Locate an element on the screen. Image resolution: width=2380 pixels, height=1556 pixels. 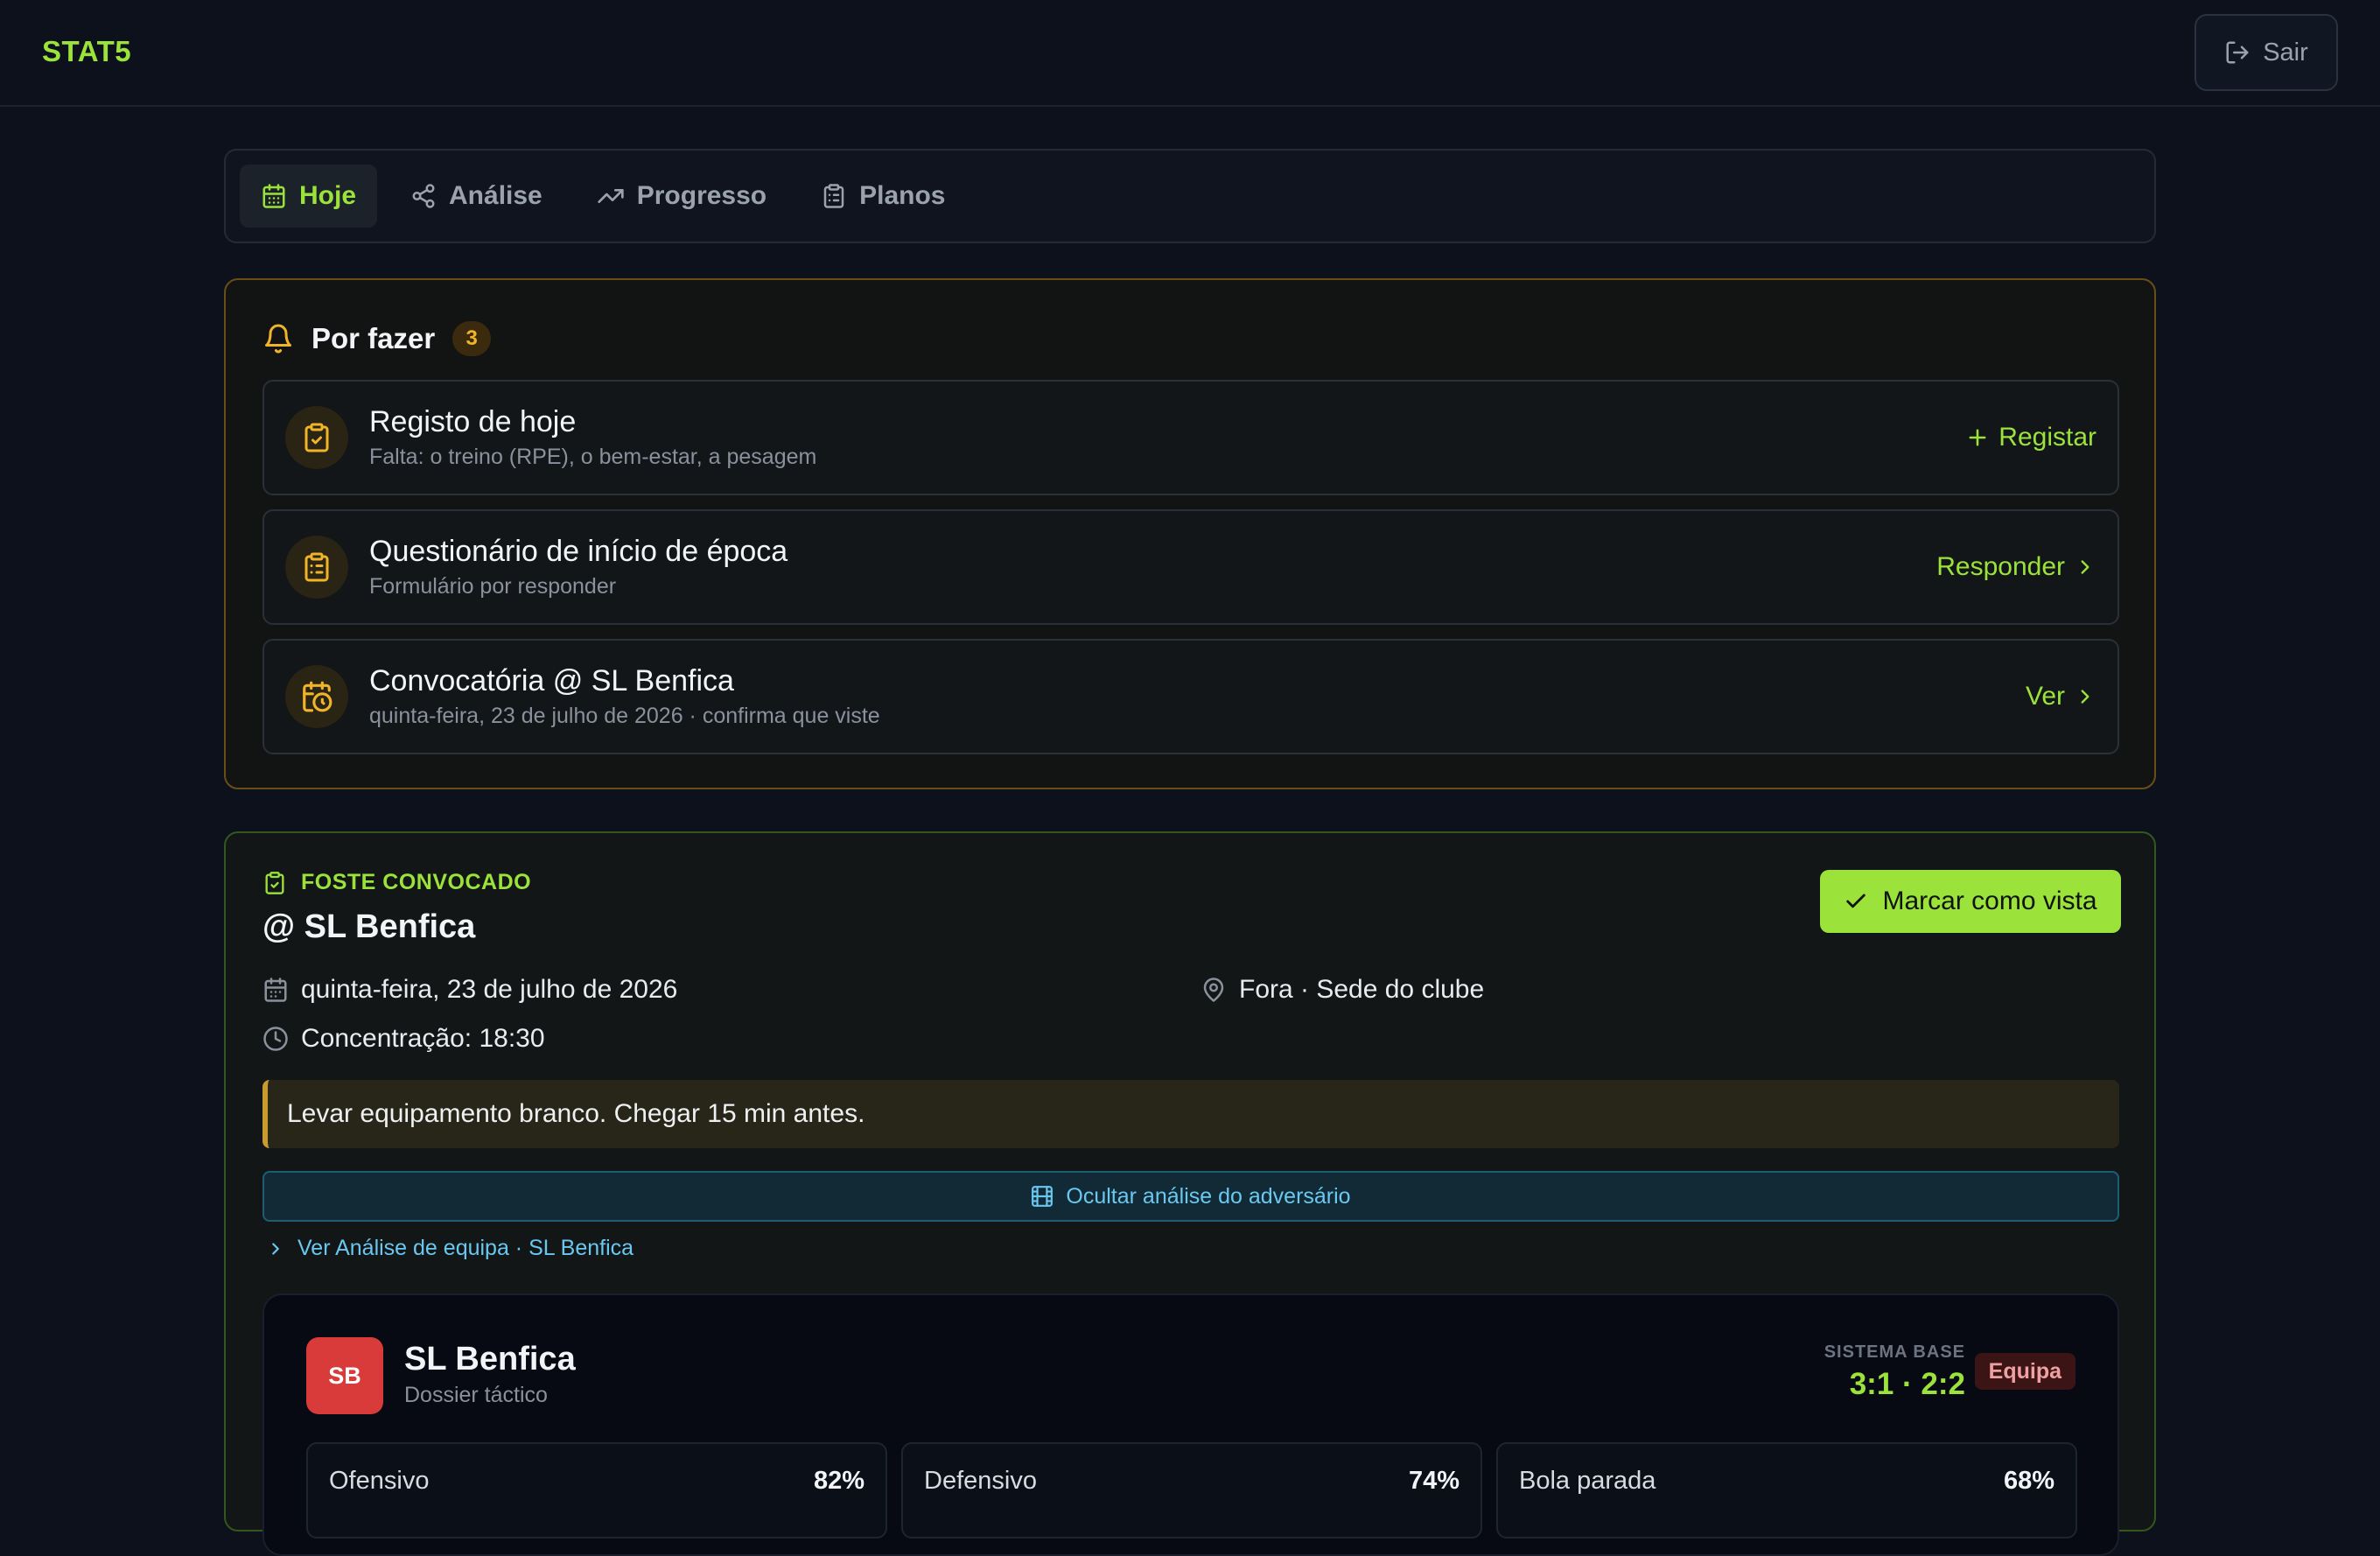
clipboard-list-icon is located at coordinates (316, 567).